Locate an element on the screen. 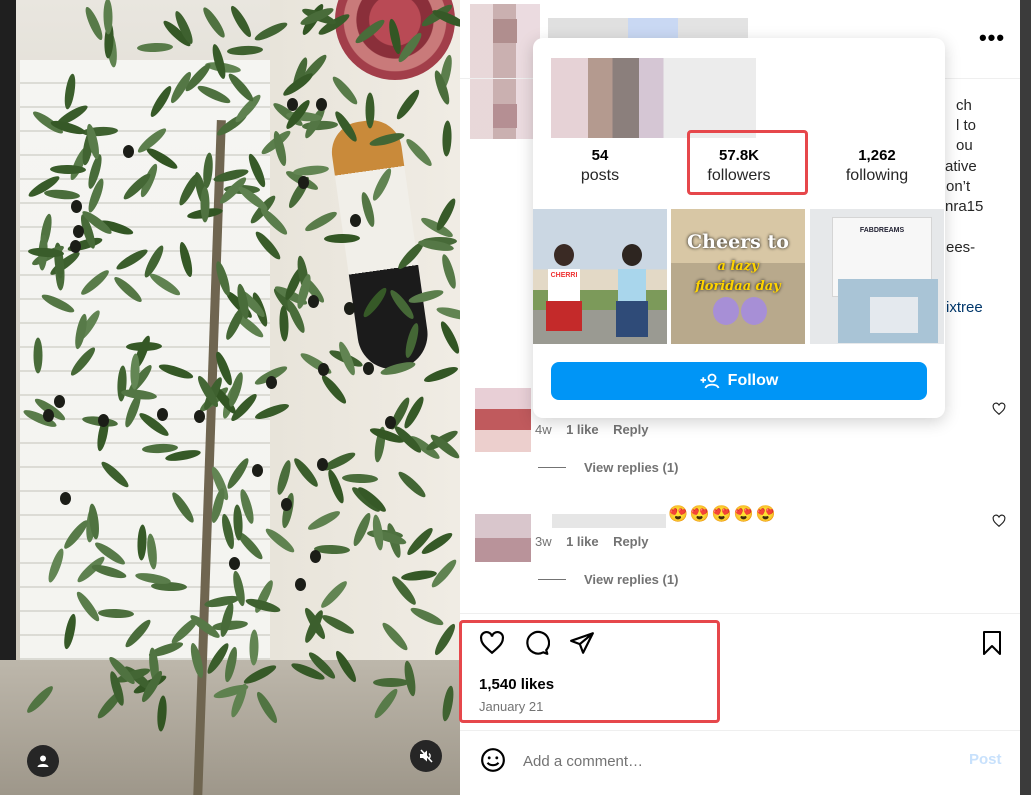 The image size is (1031, 795). follow-label: Follow is located at coordinates (753, 380).